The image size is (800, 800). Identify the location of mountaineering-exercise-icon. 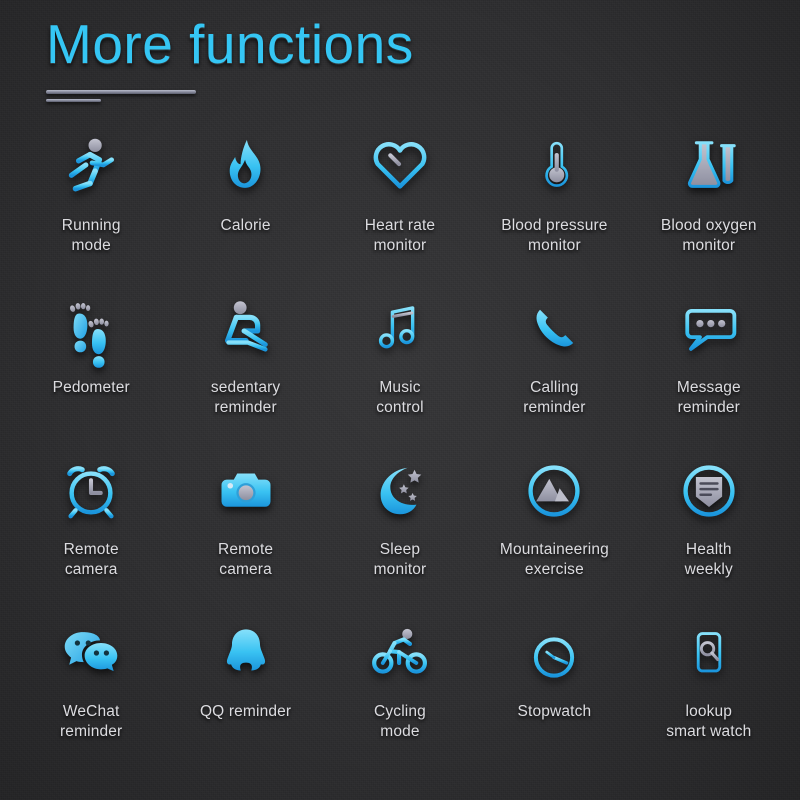
(554, 491).